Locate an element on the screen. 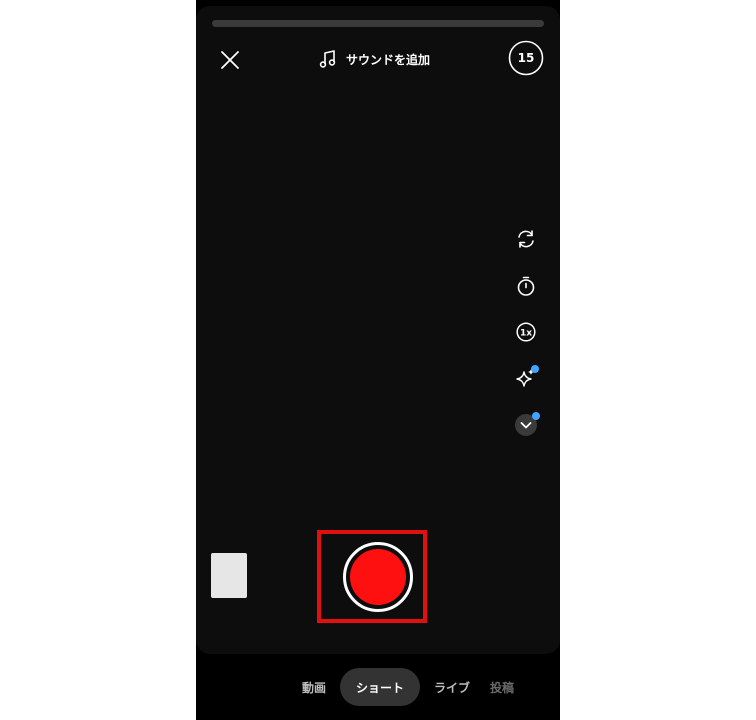 The width and height of the screenshot is (756, 720). close-icon is located at coordinates (230, 60).